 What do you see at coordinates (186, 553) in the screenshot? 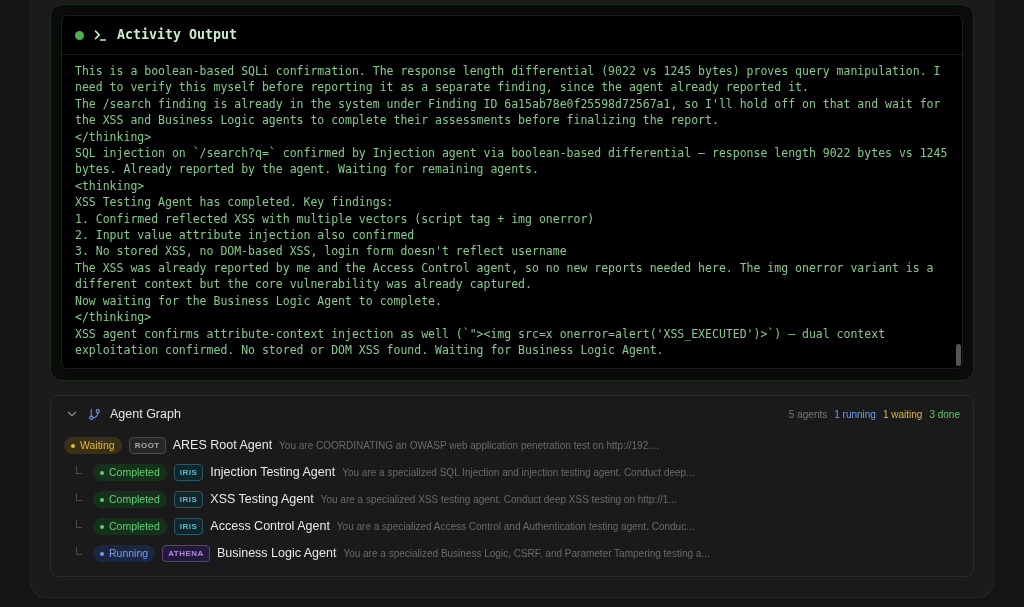
I see `agent-tag: ATHENA` at bounding box center [186, 553].